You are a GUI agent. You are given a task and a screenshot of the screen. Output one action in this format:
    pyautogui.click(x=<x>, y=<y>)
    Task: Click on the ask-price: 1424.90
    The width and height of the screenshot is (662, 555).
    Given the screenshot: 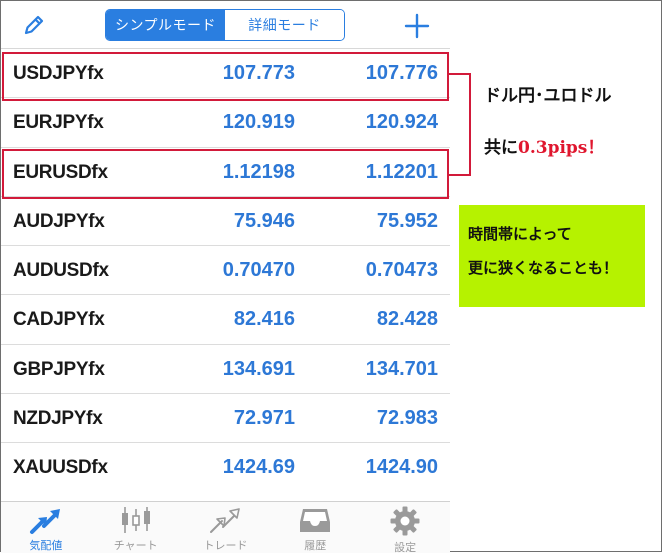 What is the action you would take?
    pyautogui.click(x=401, y=467)
    